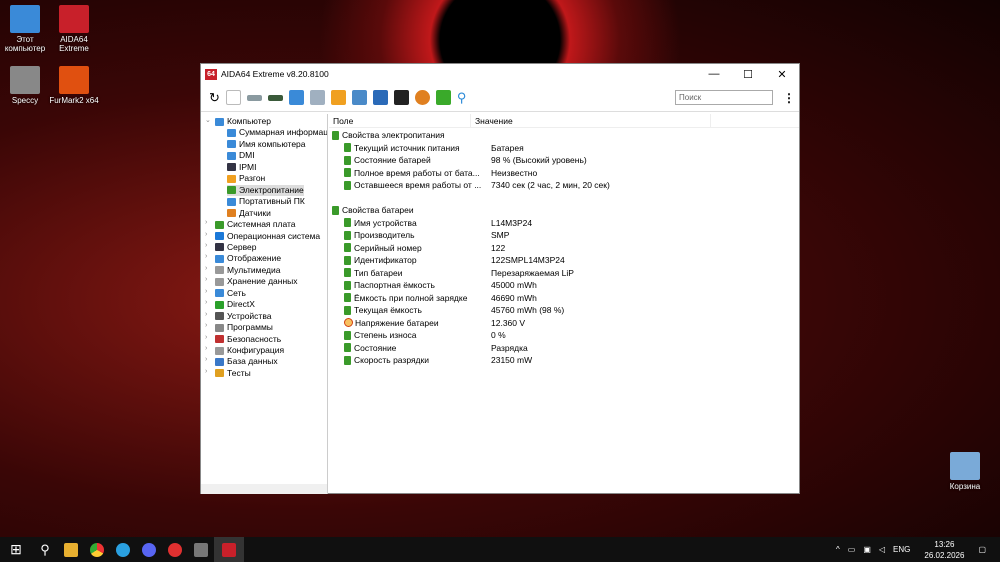  Describe the element at coordinates (574, 335) in the screenshot. I see `table-row: Степень износа 0 %` at that location.